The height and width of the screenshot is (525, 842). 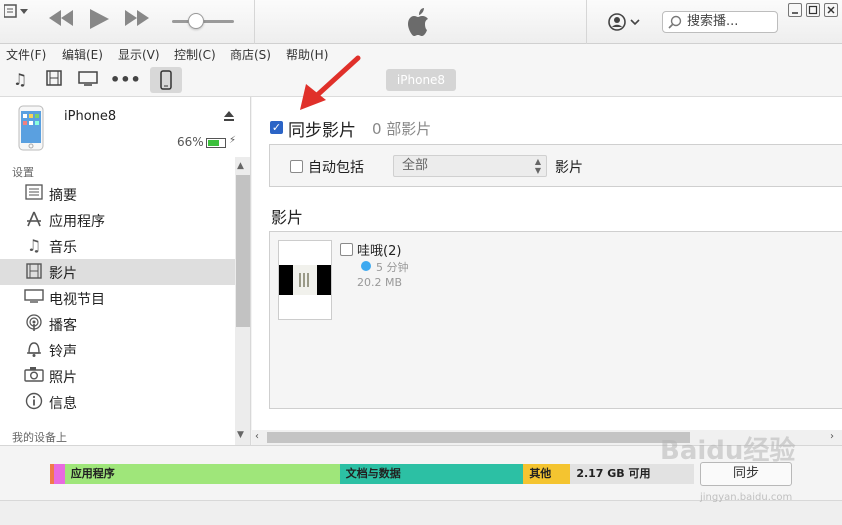 I want to click on search-icon, so click(x=675, y=25).